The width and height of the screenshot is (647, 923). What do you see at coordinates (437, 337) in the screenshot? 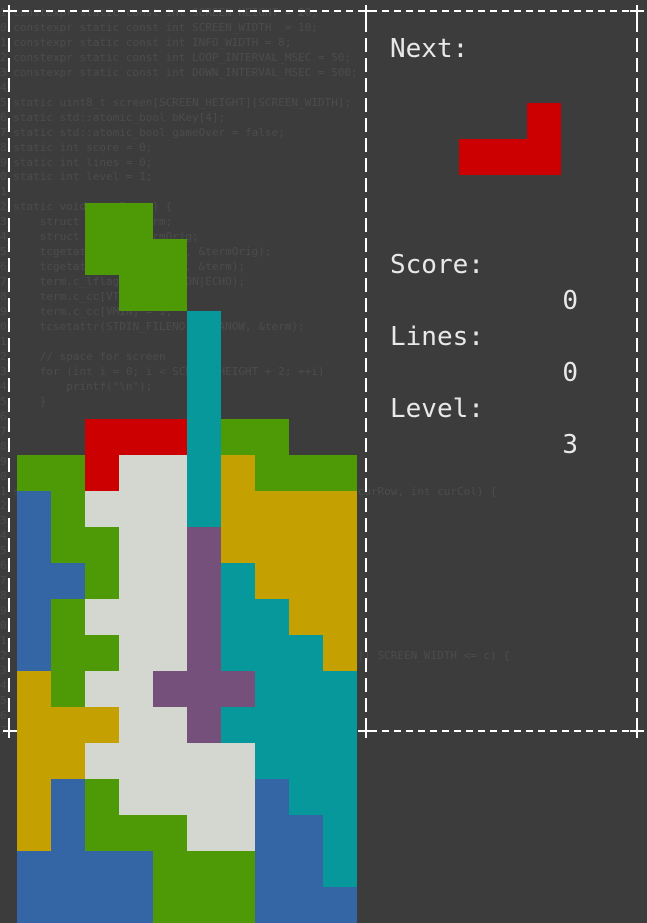
I see `lines-label: Lines:` at bounding box center [437, 337].